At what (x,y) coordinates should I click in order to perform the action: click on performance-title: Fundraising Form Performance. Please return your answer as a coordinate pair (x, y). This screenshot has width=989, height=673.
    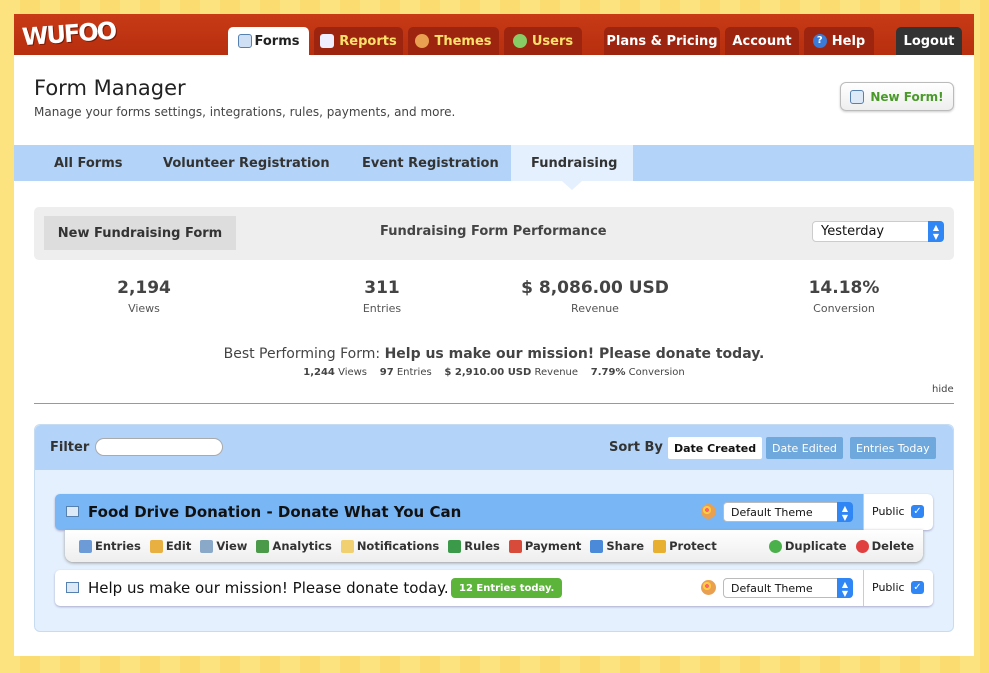
    Looking at the image, I should click on (493, 231).